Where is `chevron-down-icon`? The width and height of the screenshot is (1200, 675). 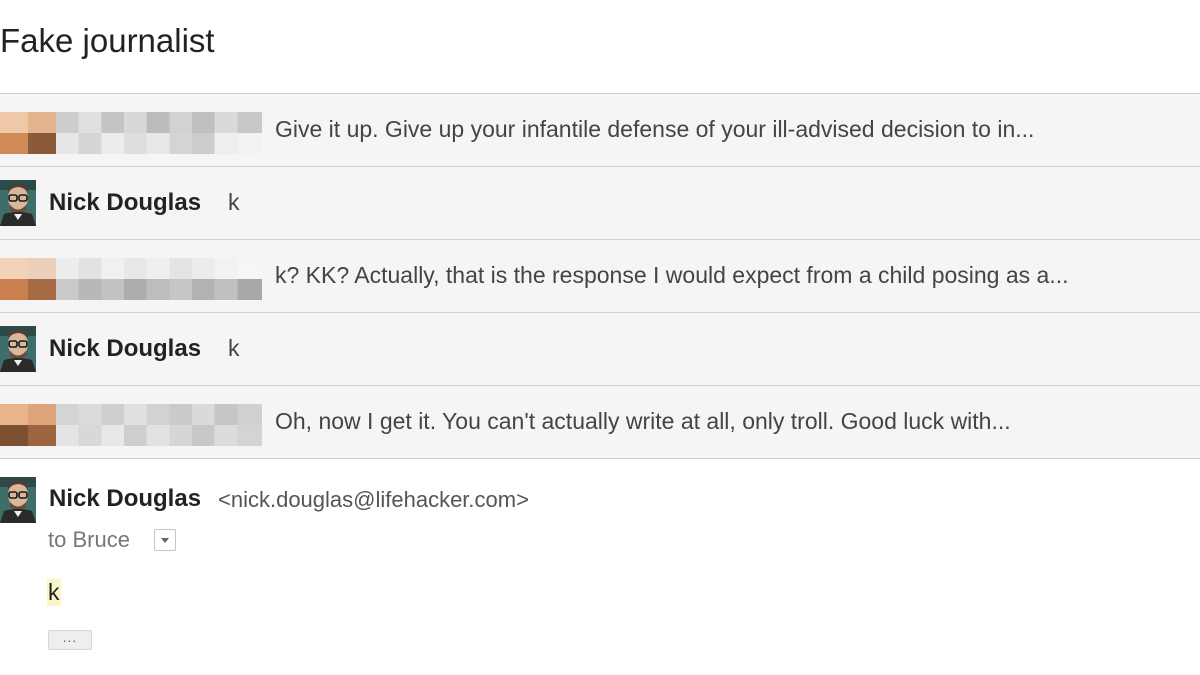
chevron-down-icon is located at coordinates (165, 540).